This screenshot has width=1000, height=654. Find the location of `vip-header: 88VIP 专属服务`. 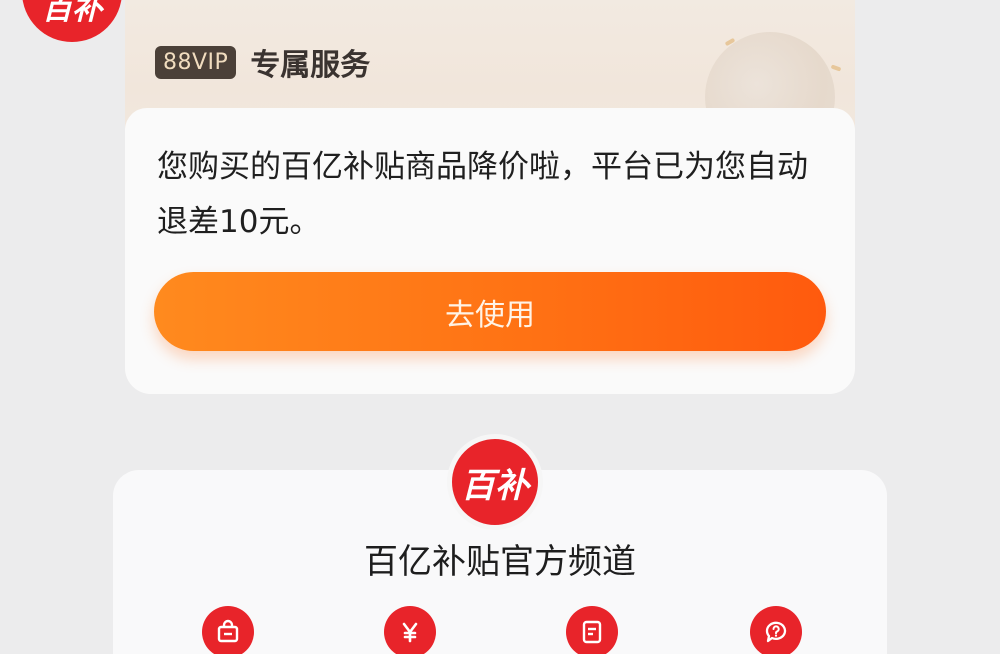

vip-header: 88VIP 专属服务 is located at coordinates (262, 62).